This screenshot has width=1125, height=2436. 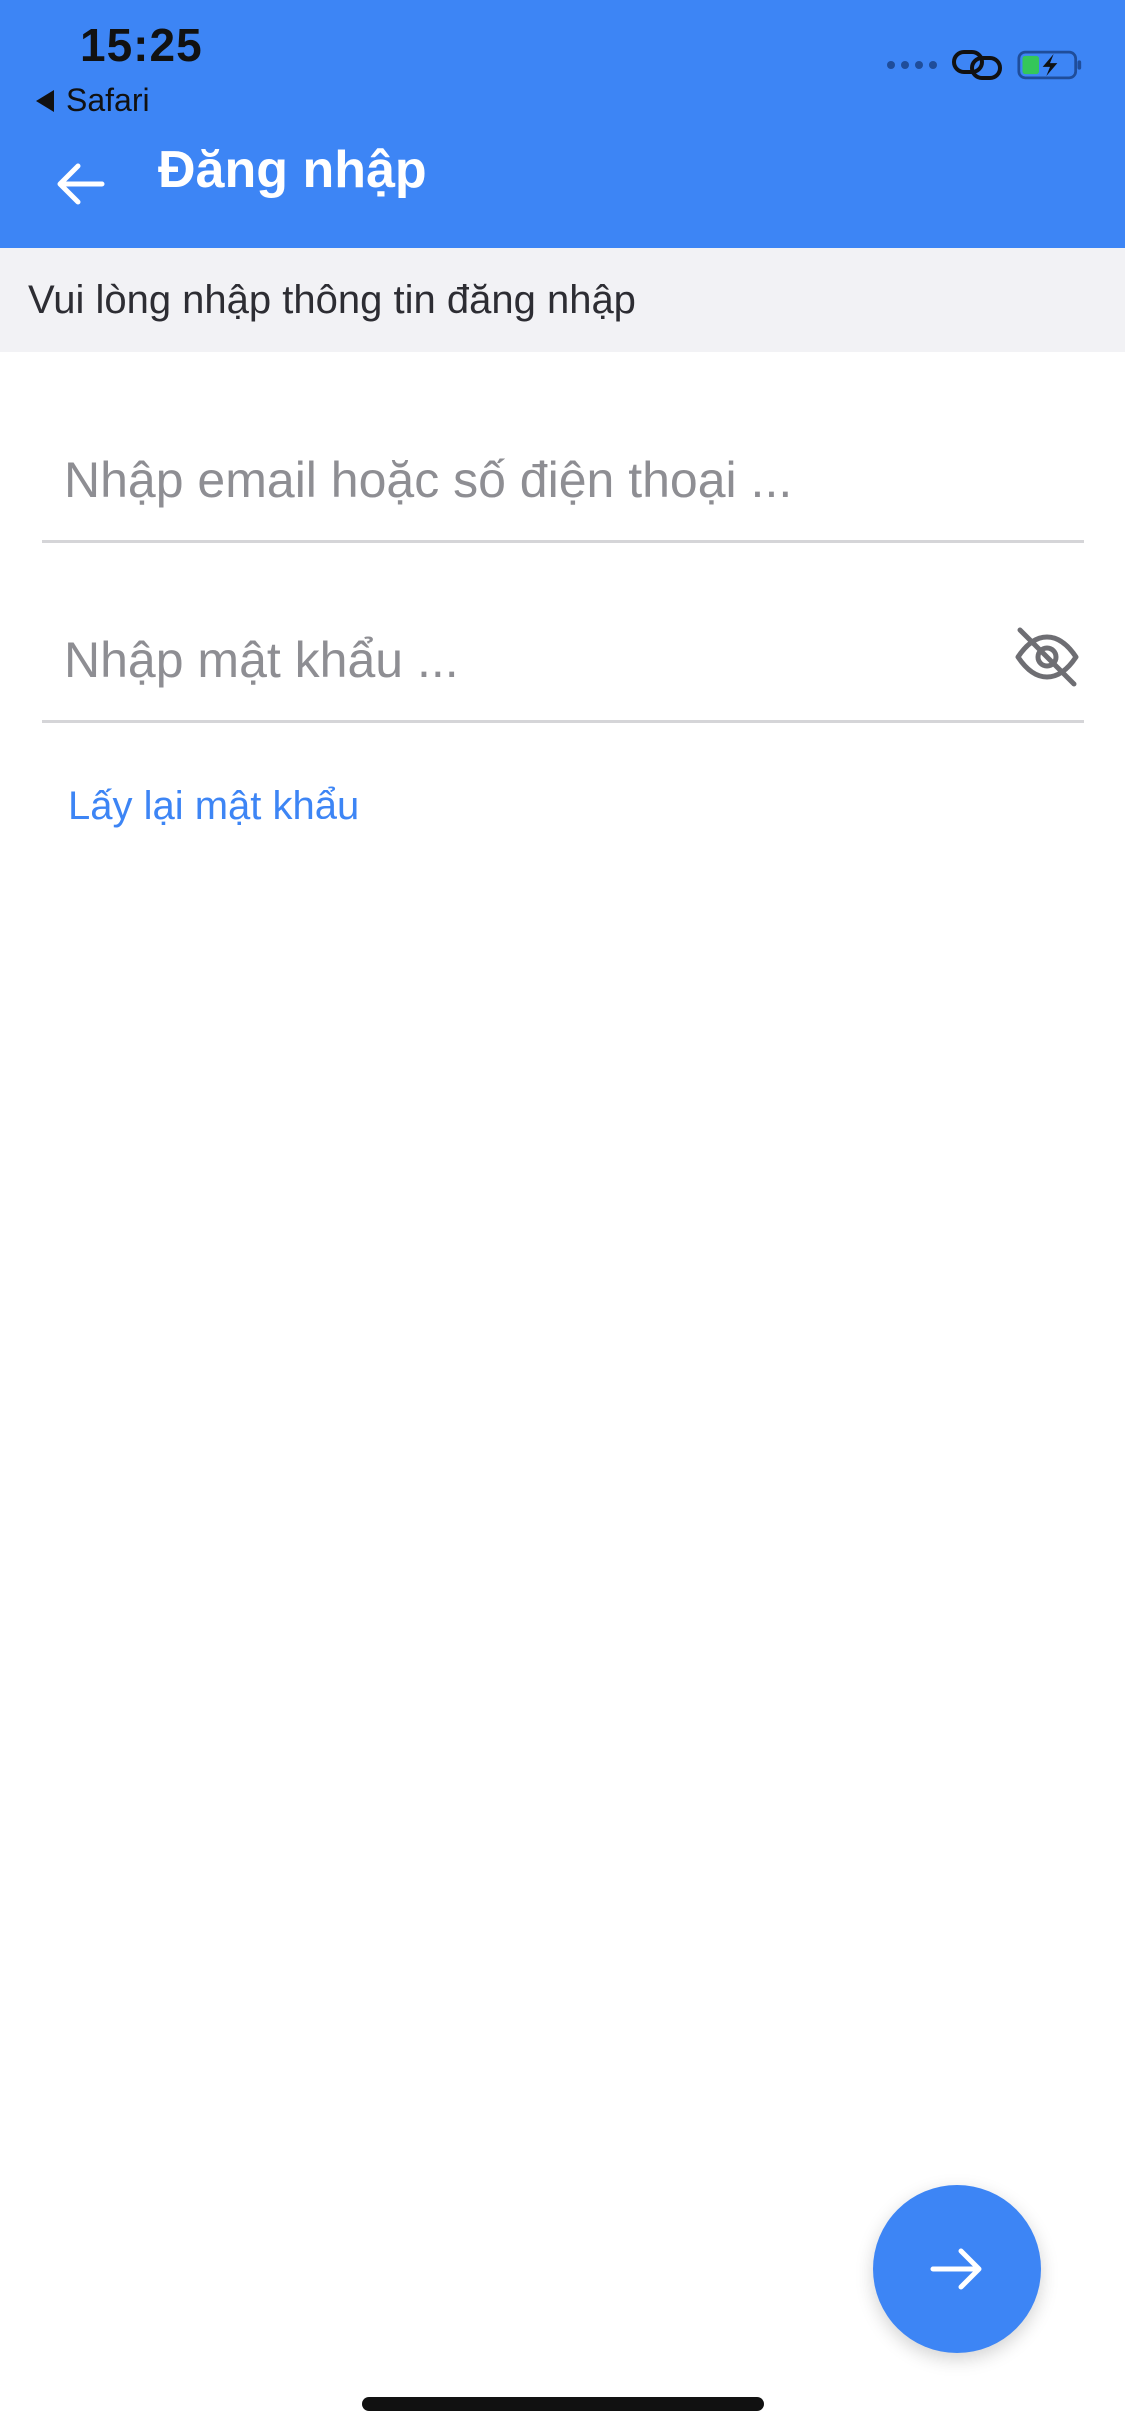 I want to click on status-time: 15:25, so click(x=141, y=45).